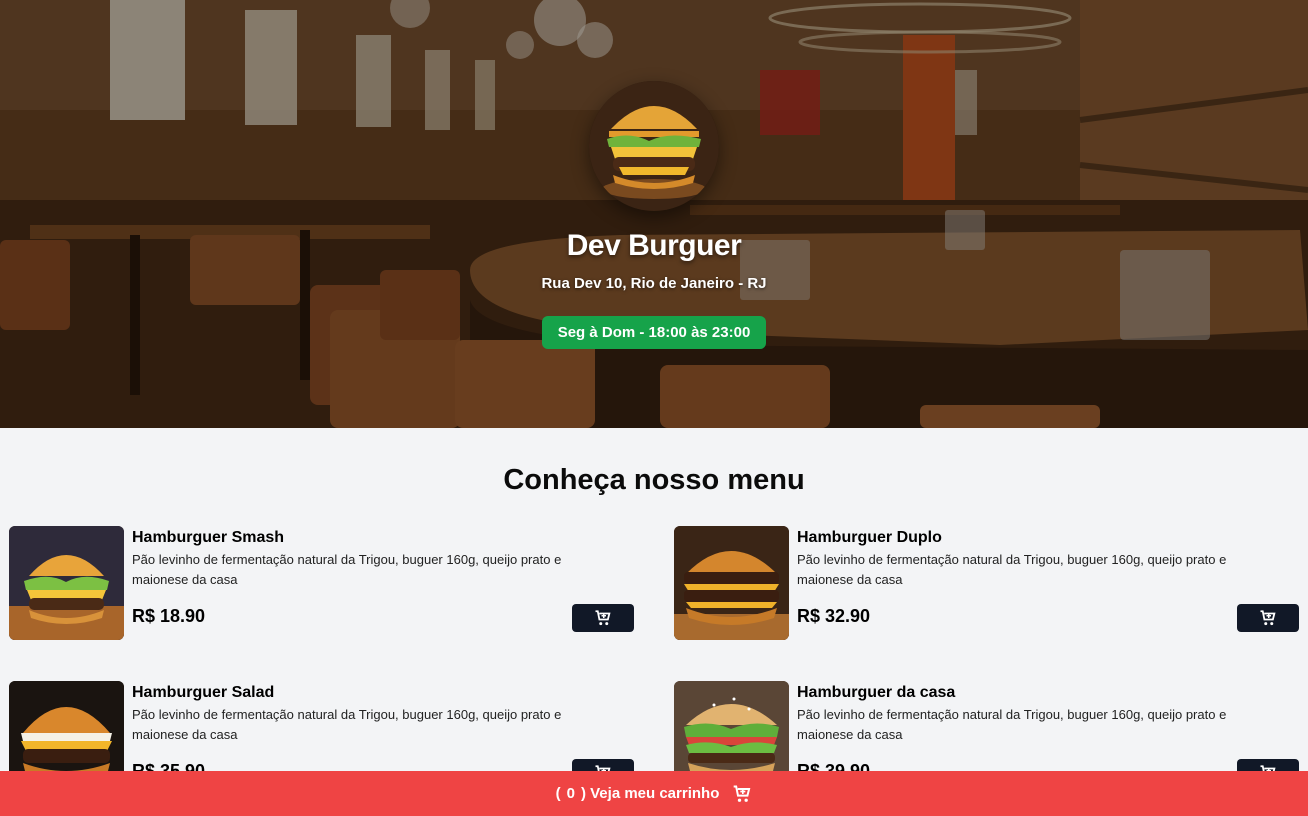 The height and width of the screenshot is (816, 1308). I want to click on brand-name: Dev Burguer, so click(654, 245).